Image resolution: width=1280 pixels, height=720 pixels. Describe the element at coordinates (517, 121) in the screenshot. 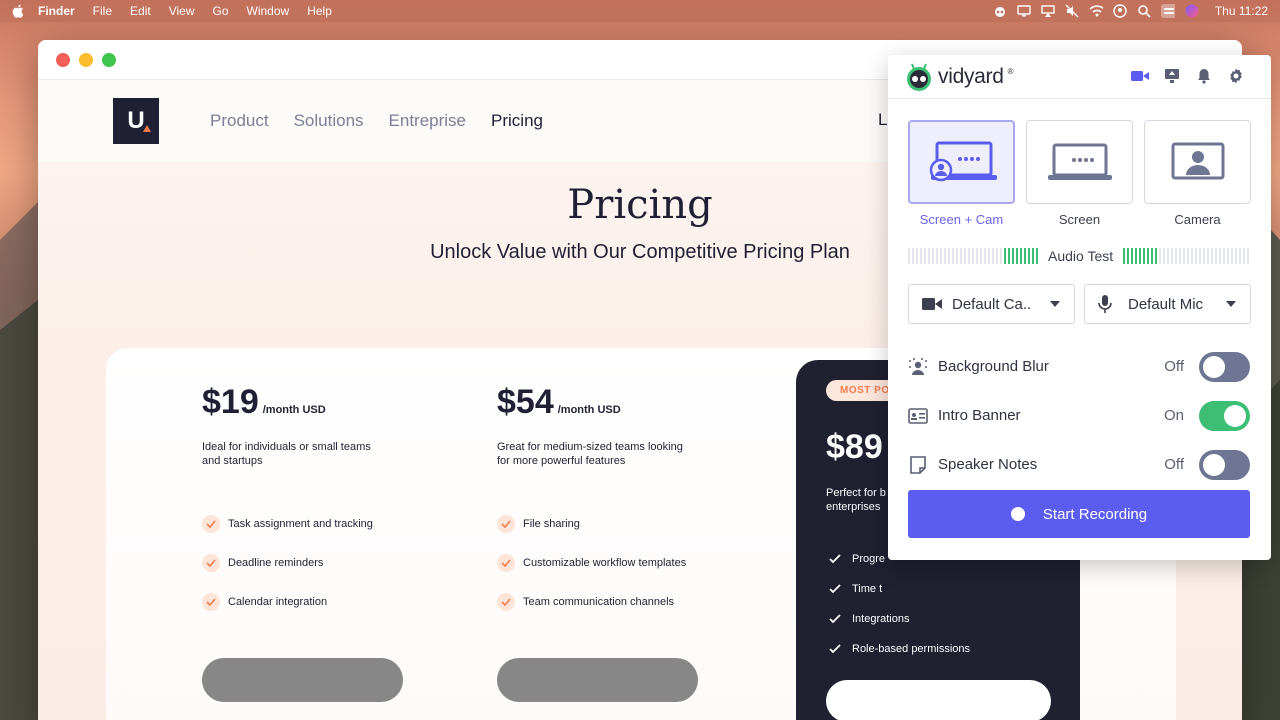

I see `nav-pricing: Pricing` at that location.